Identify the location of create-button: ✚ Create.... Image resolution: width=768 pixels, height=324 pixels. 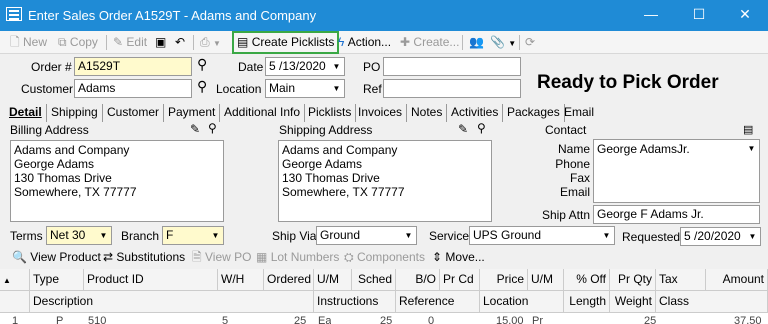
(429, 42).